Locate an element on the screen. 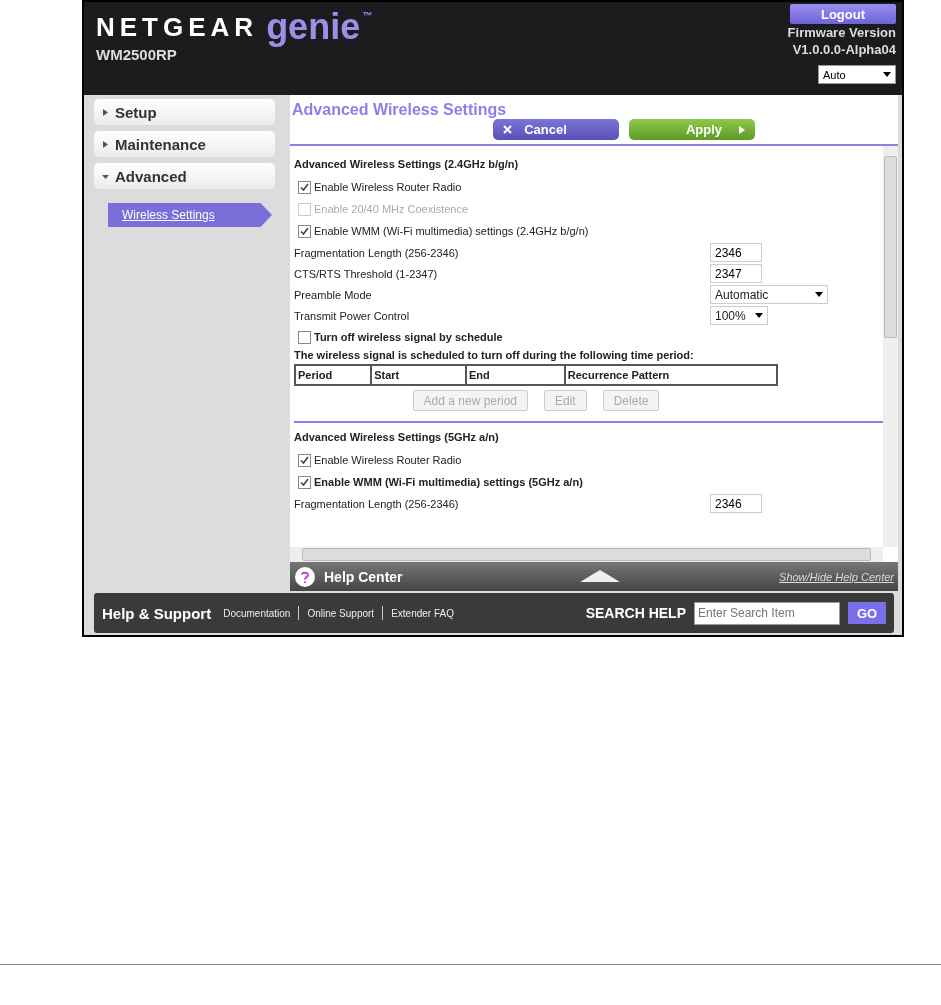 The width and height of the screenshot is (941, 1005). footer-link: Documentation is located at coordinates (257, 613).